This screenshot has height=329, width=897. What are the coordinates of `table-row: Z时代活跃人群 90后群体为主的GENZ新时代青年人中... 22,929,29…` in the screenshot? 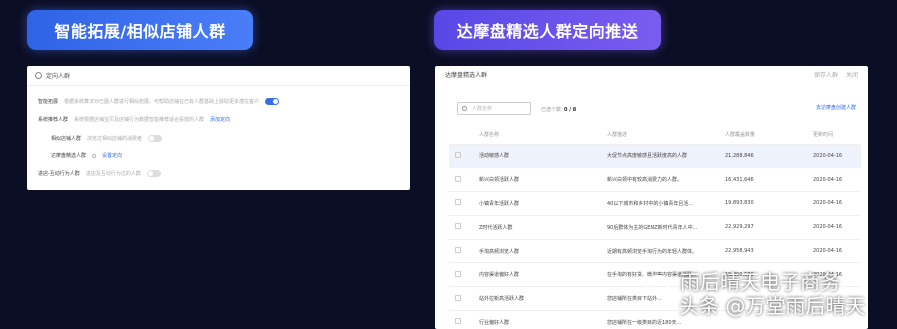 It's located at (655, 227).